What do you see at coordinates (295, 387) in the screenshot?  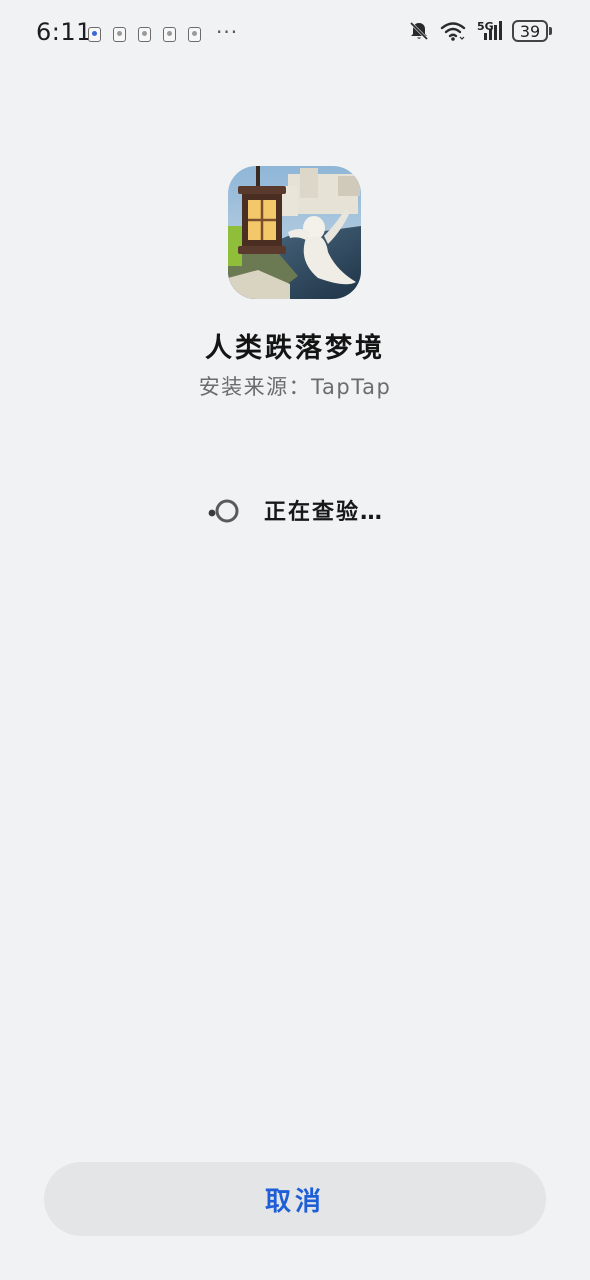 I see `install-source: 安装来源：TapTap` at bounding box center [295, 387].